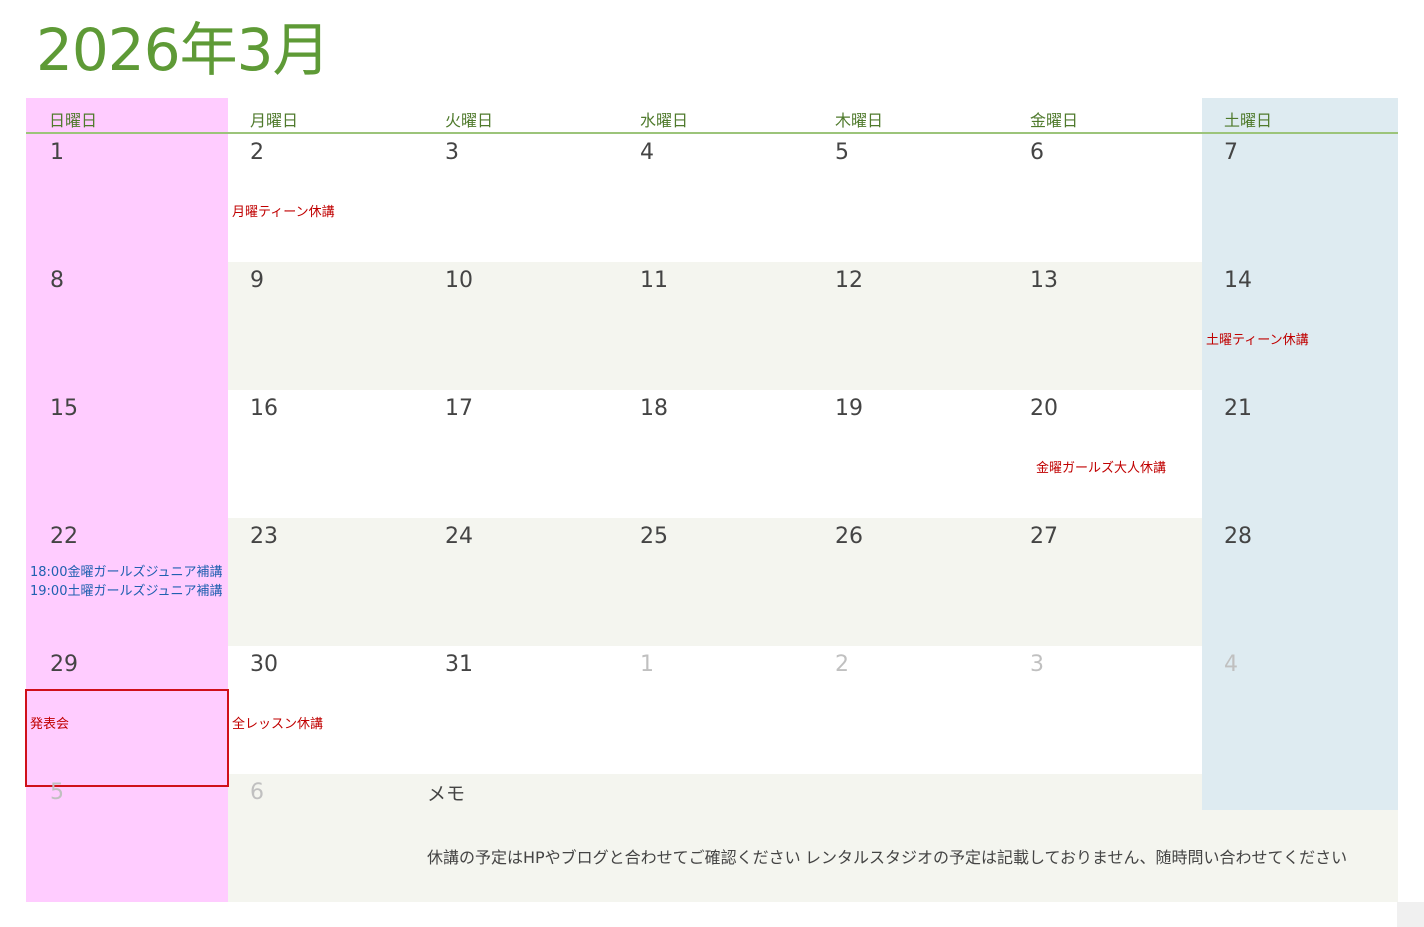 This screenshot has height=927, width=1424. Describe the element at coordinates (264, 536) in the screenshot. I see `day-number: 23` at that location.